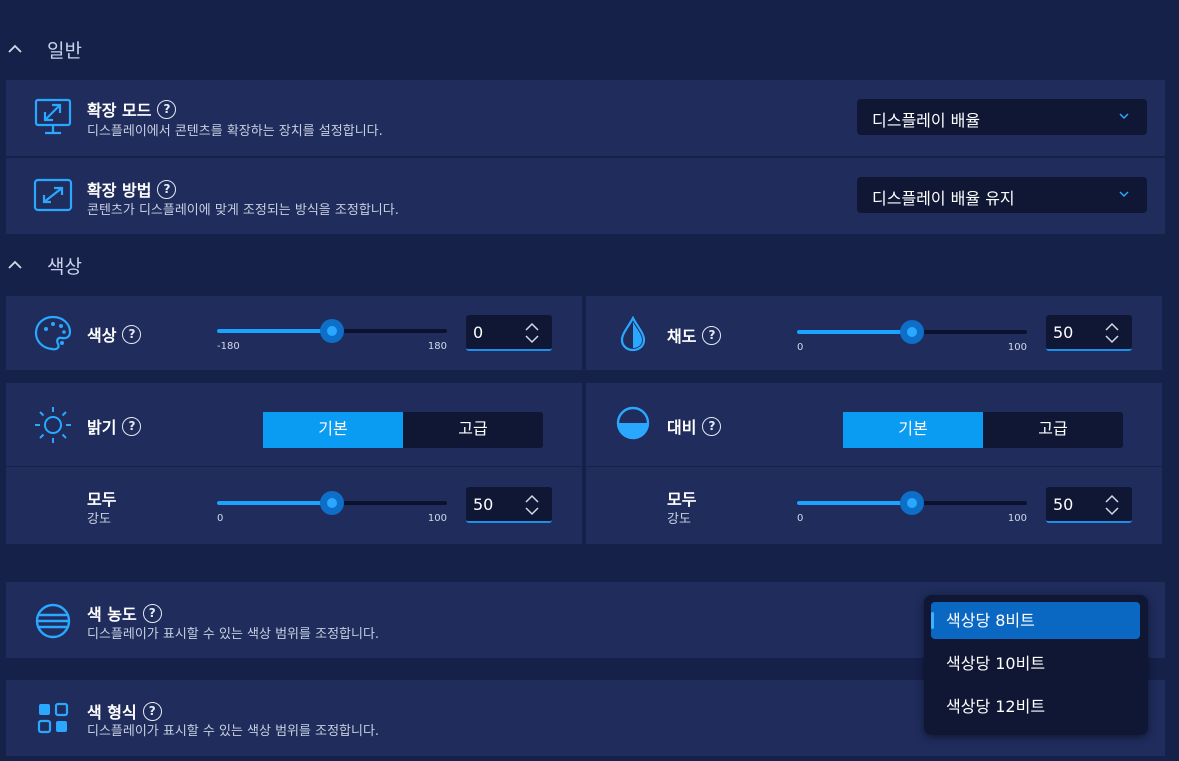 The height and width of the screenshot is (761, 1179). Describe the element at coordinates (100, 49) in the screenshot. I see `section-header-general: 일반` at that location.